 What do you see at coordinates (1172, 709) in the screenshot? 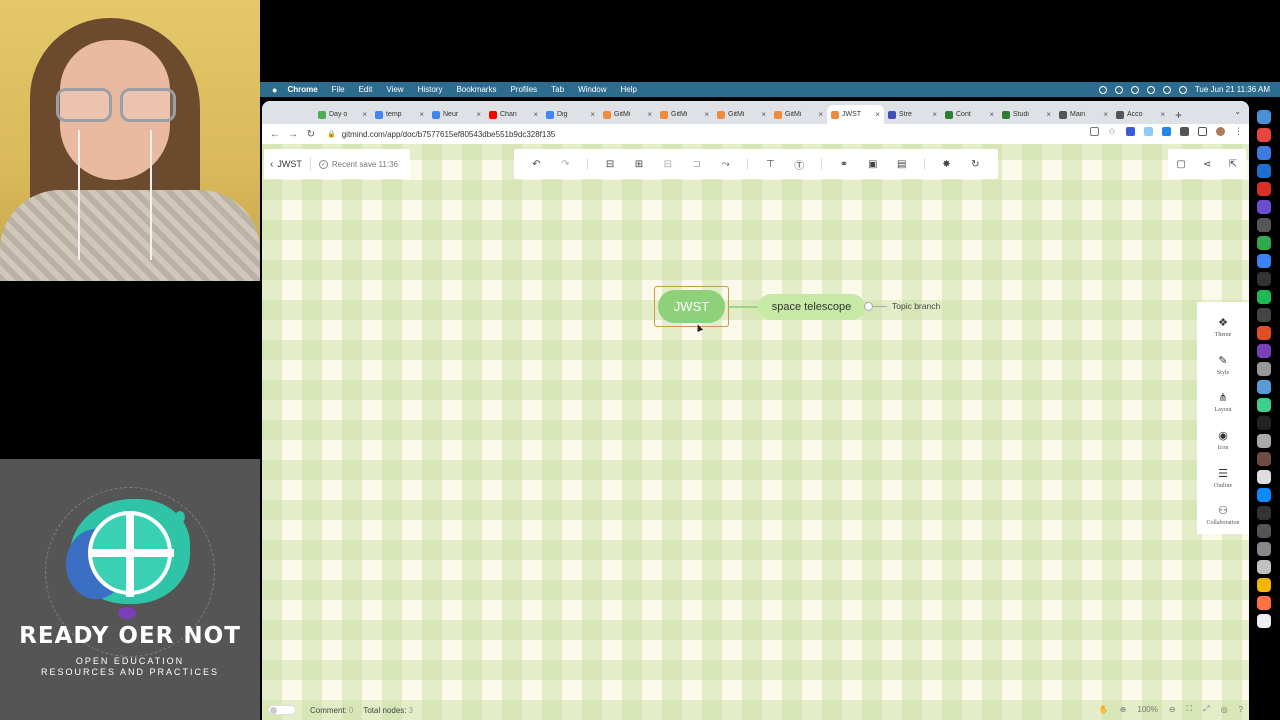
I see `zoom-out-icon: ⊖` at bounding box center [1172, 709].